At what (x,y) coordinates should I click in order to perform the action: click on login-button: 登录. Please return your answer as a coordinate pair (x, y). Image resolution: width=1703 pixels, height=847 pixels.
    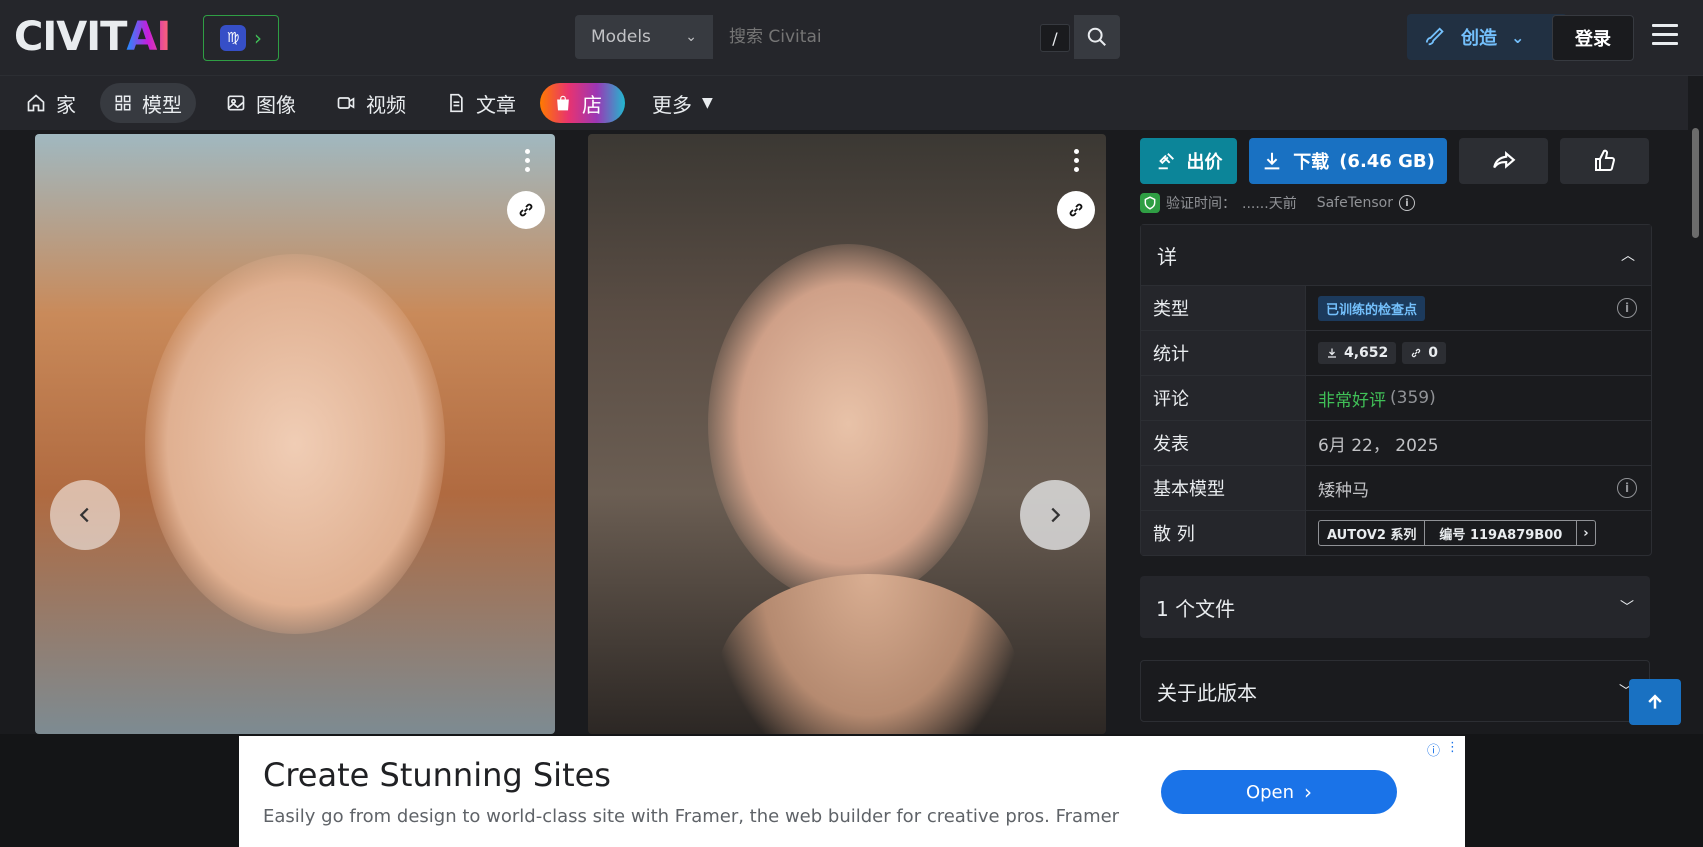
    Looking at the image, I should click on (1593, 38).